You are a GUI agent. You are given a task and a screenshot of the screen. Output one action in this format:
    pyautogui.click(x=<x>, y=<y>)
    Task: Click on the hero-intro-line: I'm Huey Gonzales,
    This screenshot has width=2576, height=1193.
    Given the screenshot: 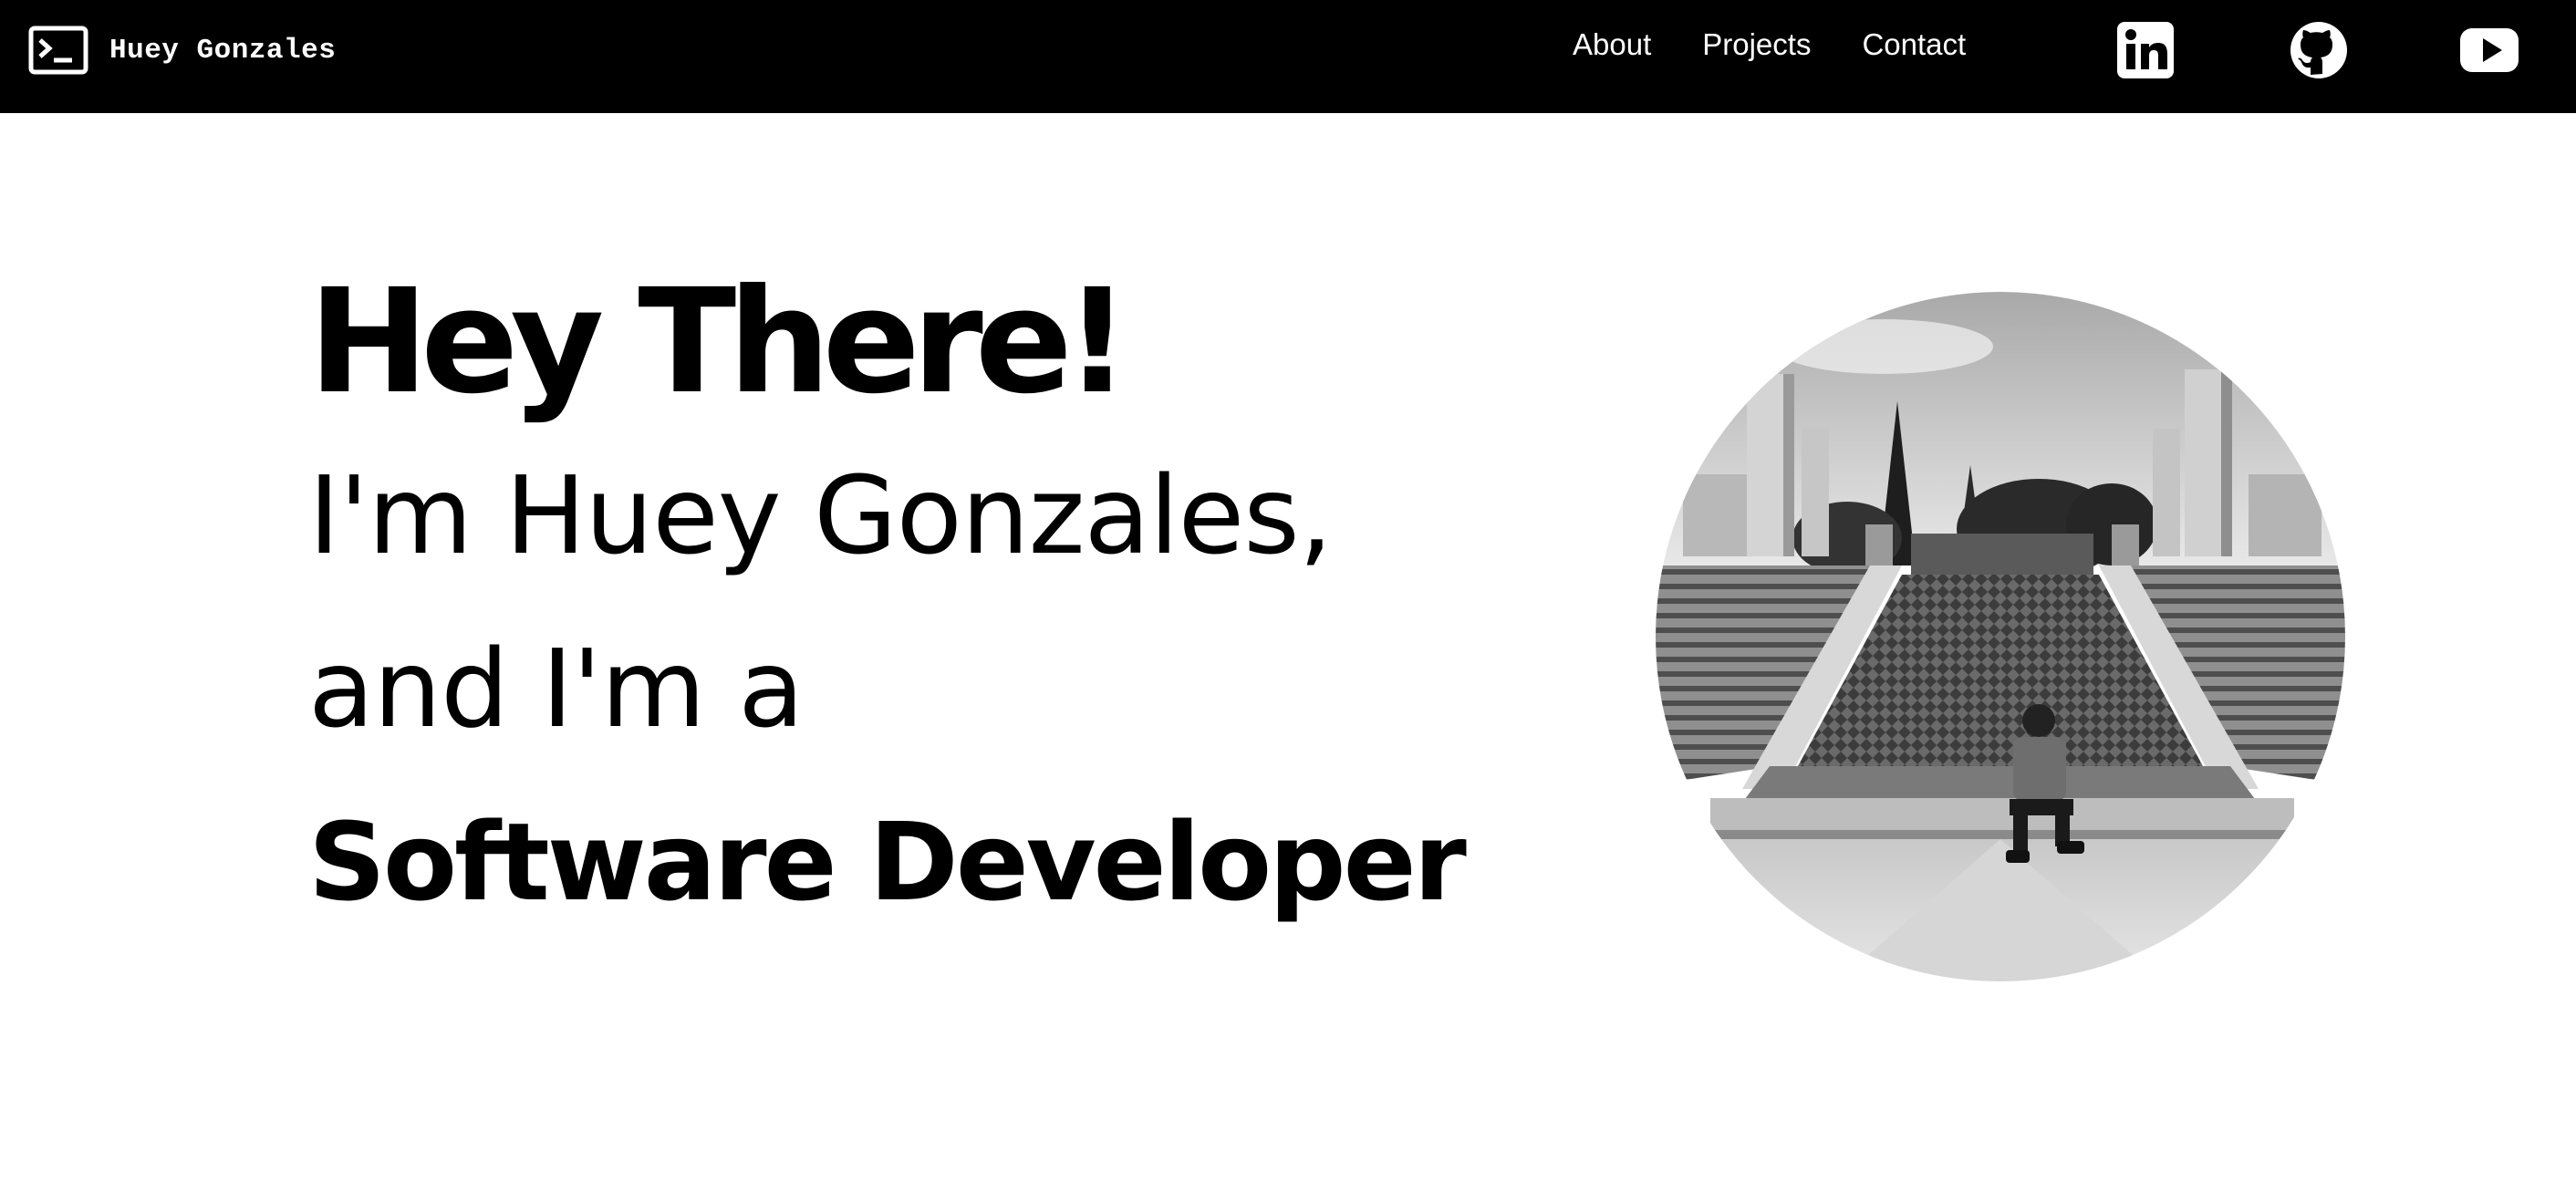 What is the action you would take?
    pyautogui.click(x=820, y=515)
    